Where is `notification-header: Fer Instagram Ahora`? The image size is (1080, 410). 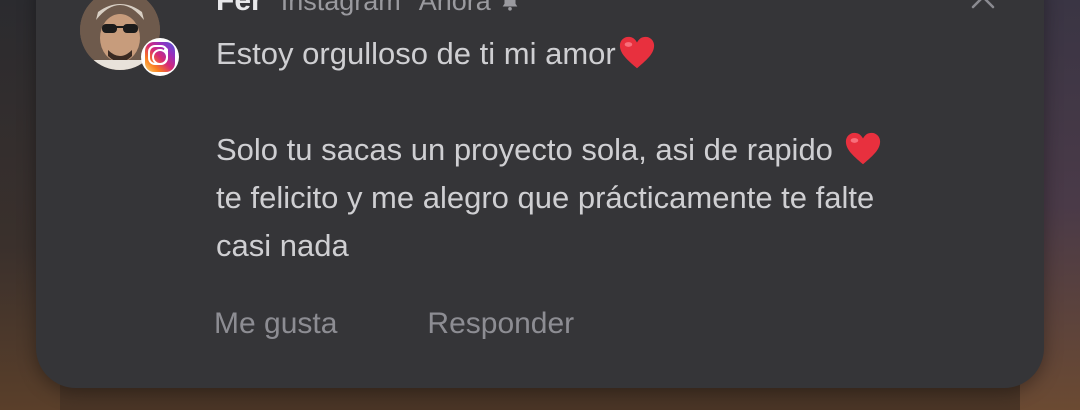 notification-header: Fer Instagram Ahora is located at coordinates (368, 8).